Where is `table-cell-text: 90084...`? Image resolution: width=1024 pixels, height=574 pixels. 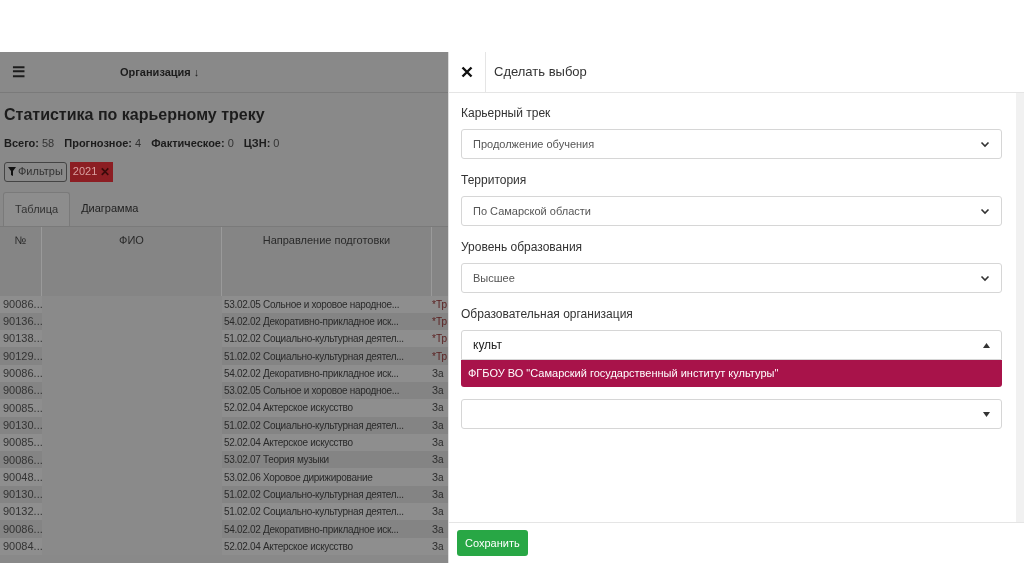
table-cell-text: 90084... is located at coordinates (22, 547).